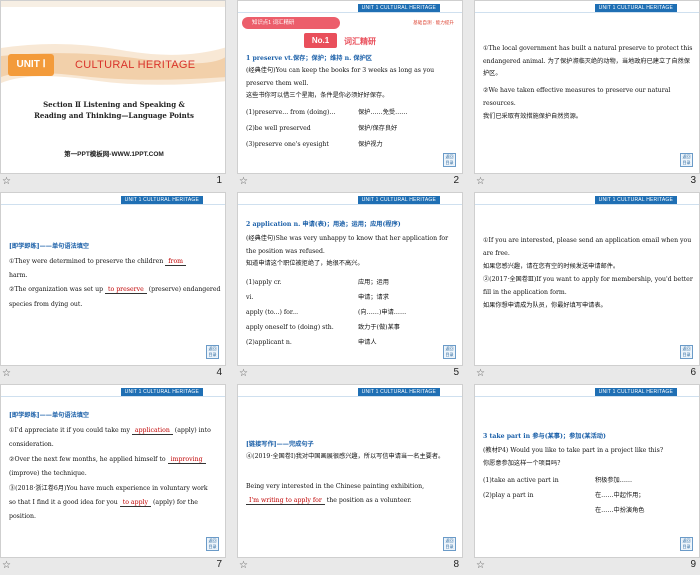  Describe the element at coordinates (508, 495) in the screenshot. I see `phrase-en: (2)play a part in` at that location.